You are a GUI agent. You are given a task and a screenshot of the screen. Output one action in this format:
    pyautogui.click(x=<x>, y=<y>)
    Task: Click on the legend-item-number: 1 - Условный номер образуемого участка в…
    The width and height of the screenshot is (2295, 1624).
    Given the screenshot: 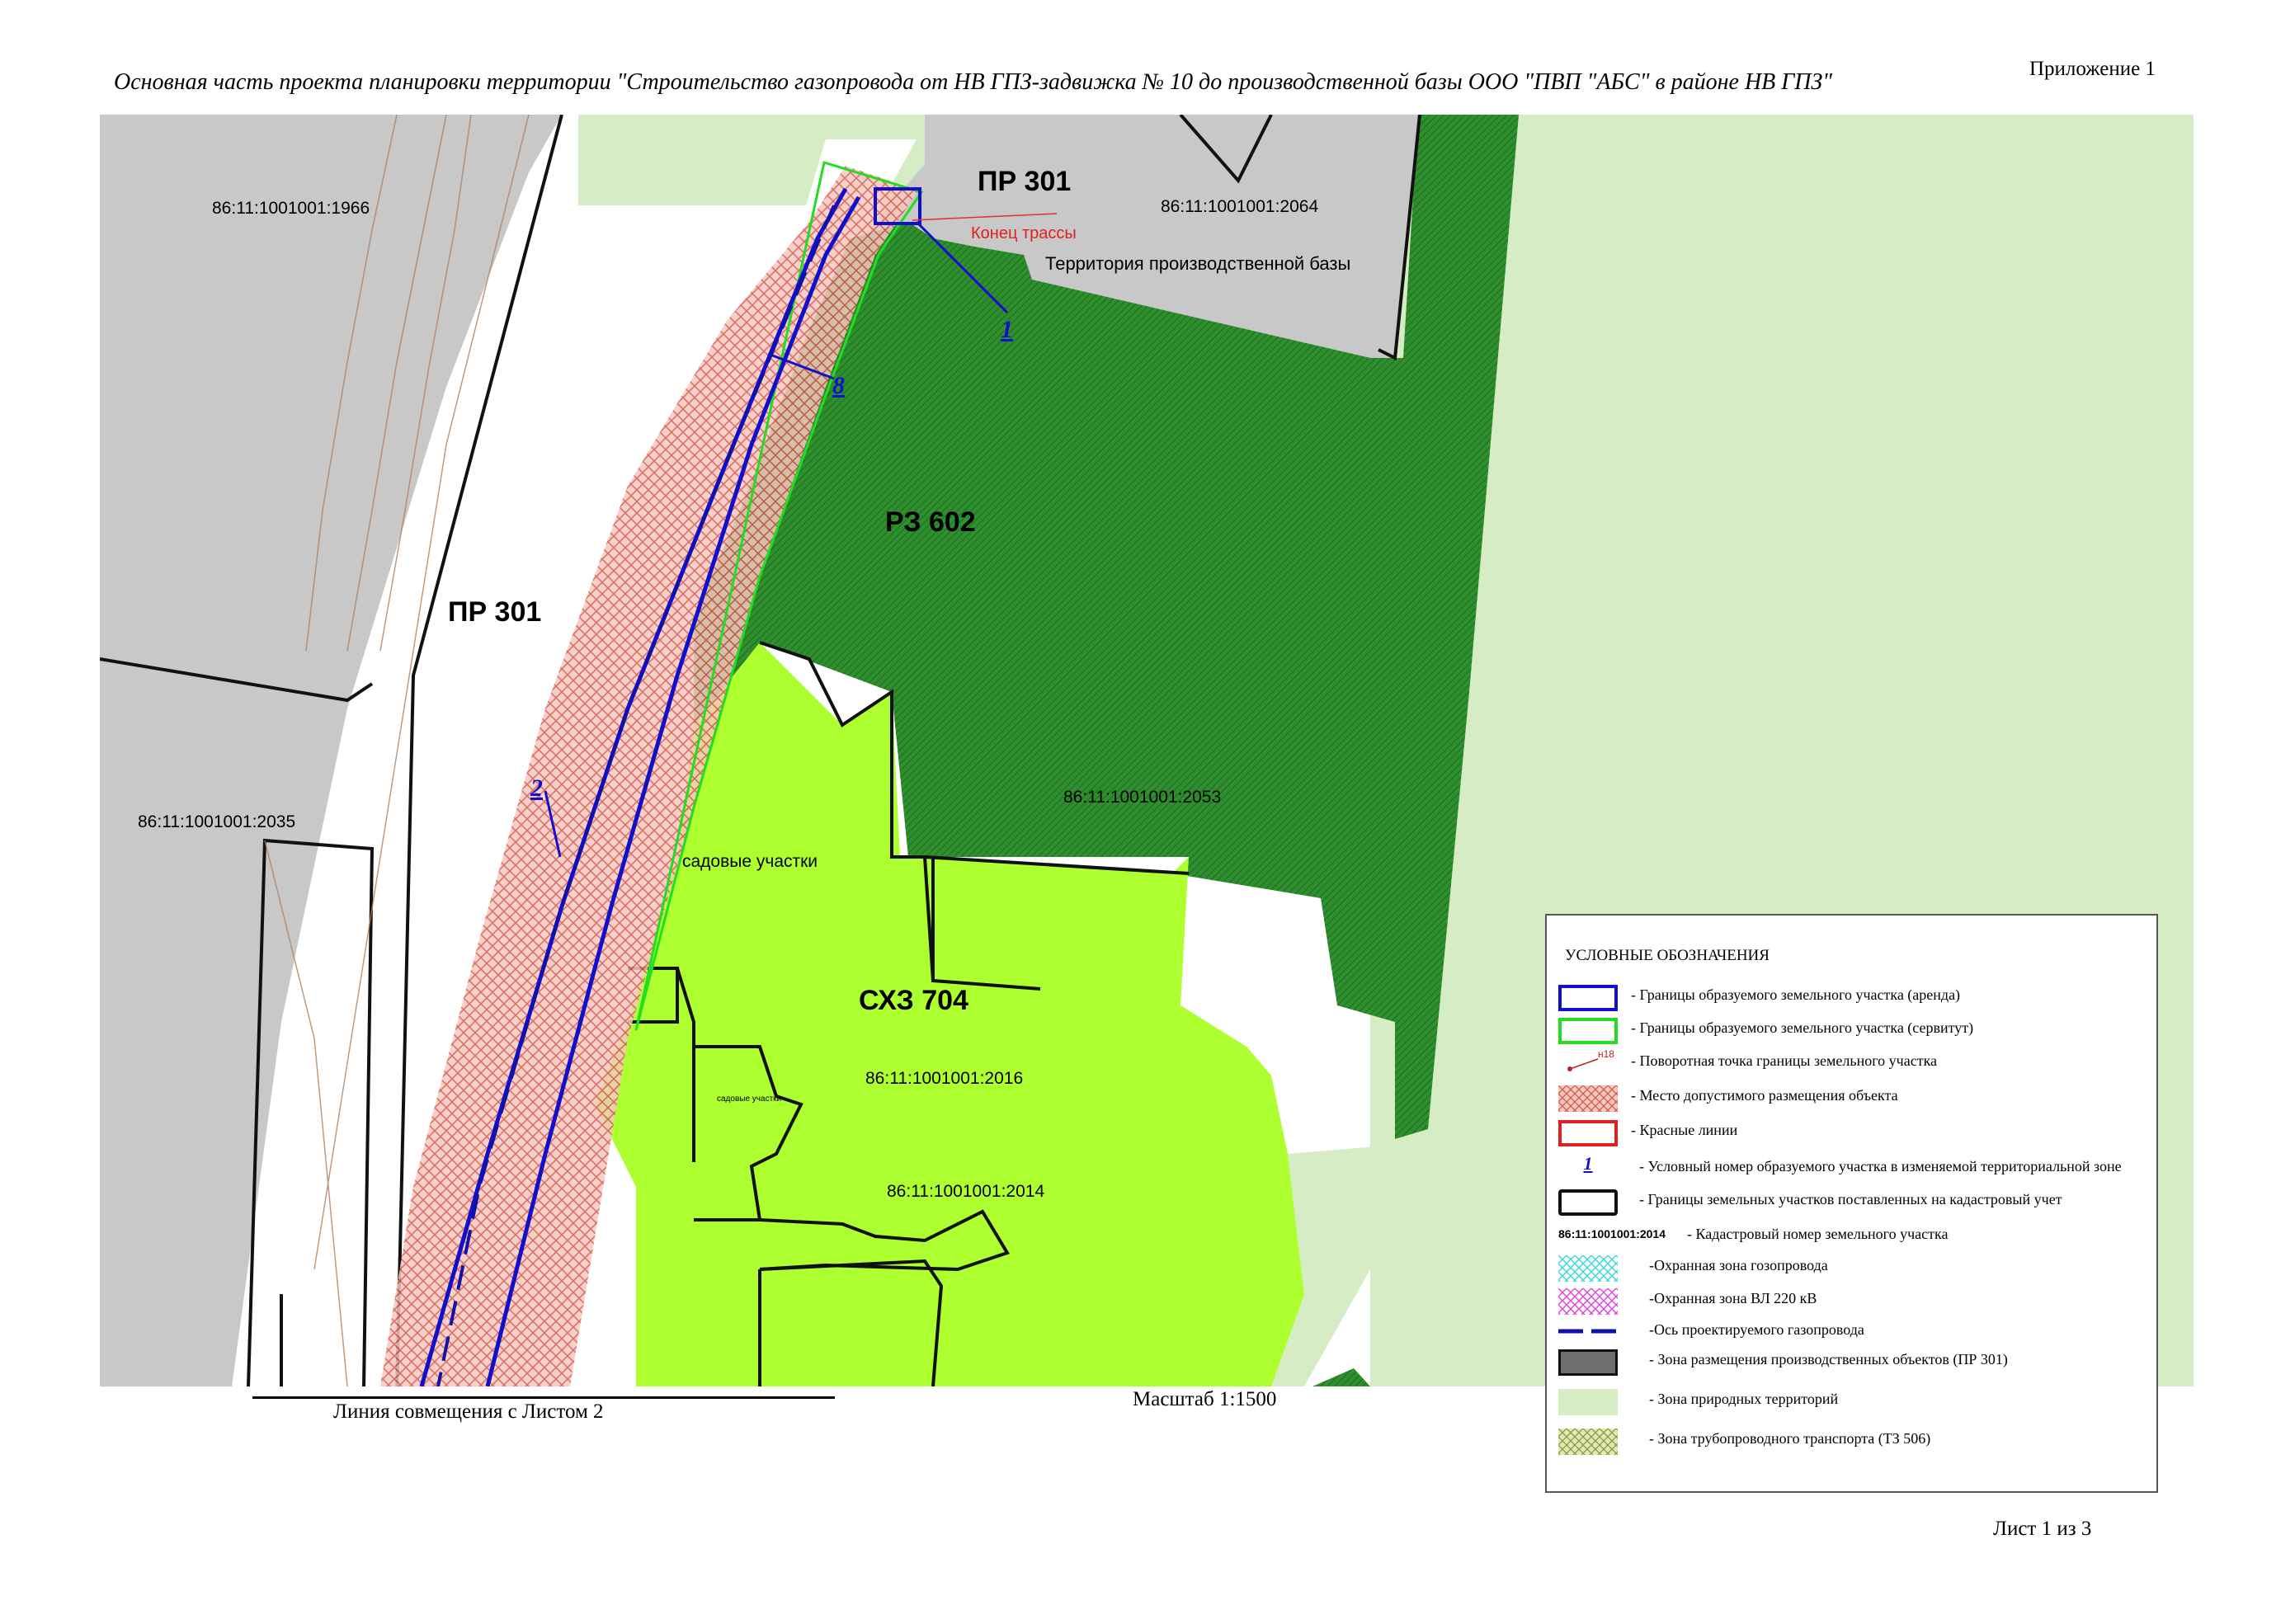 What is the action you would take?
    pyautogui.click(x=1853, y=1169)
    